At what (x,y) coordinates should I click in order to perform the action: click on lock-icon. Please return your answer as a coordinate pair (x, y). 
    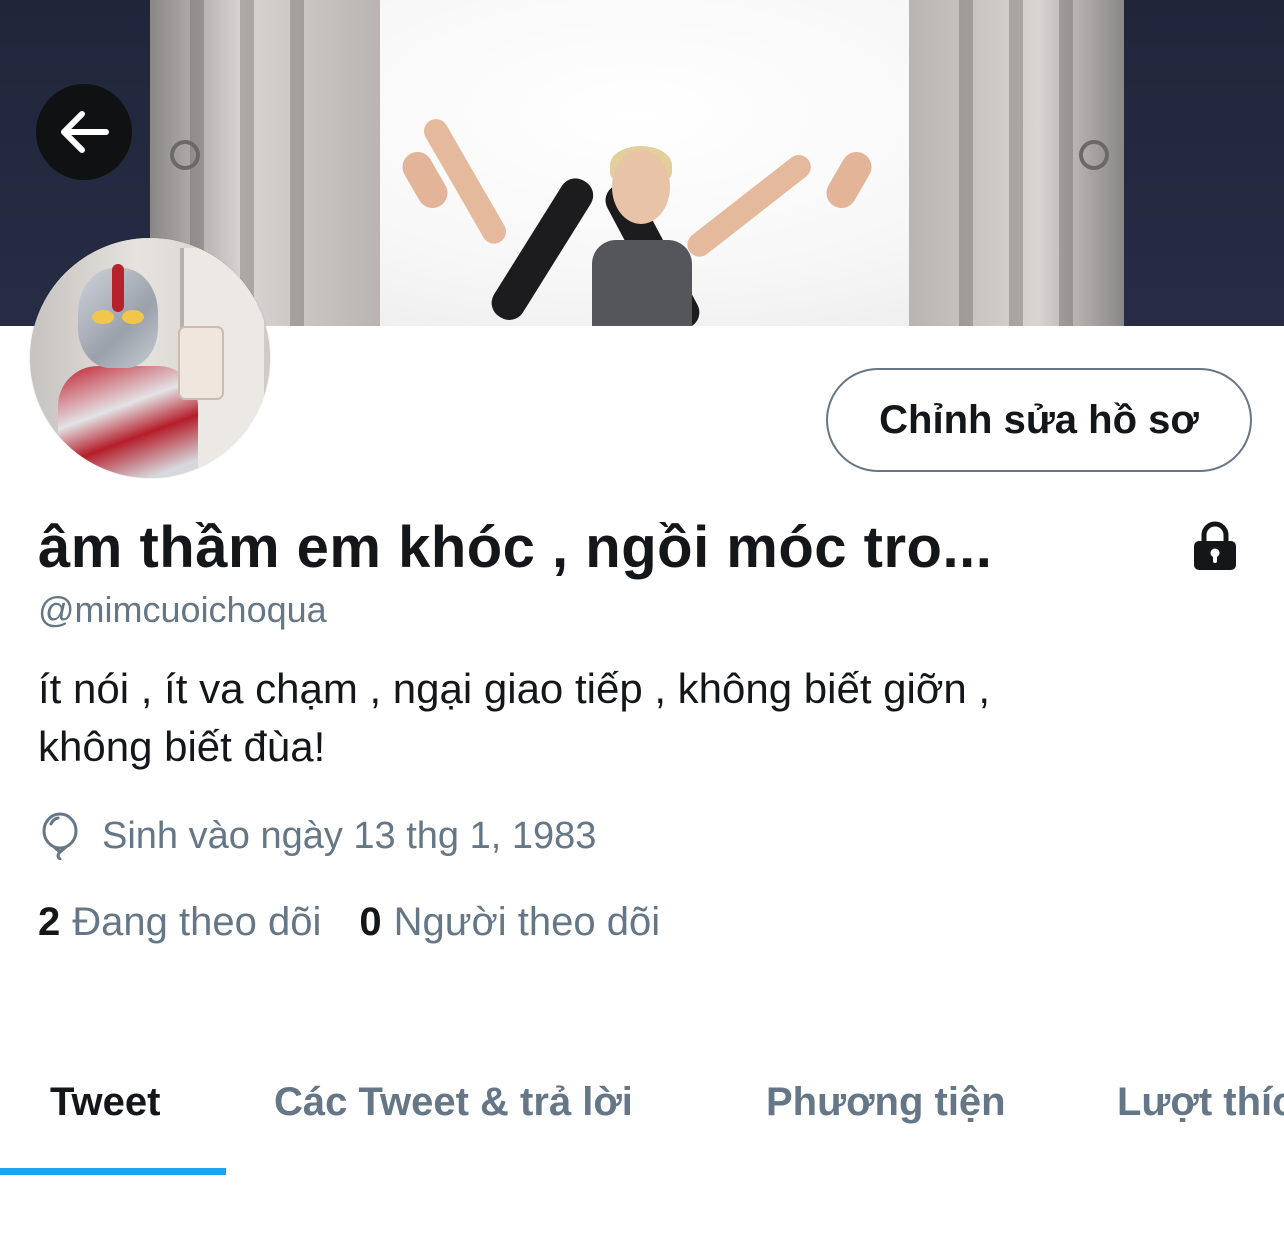
    Looking at the image, I should click on (1215, 545).